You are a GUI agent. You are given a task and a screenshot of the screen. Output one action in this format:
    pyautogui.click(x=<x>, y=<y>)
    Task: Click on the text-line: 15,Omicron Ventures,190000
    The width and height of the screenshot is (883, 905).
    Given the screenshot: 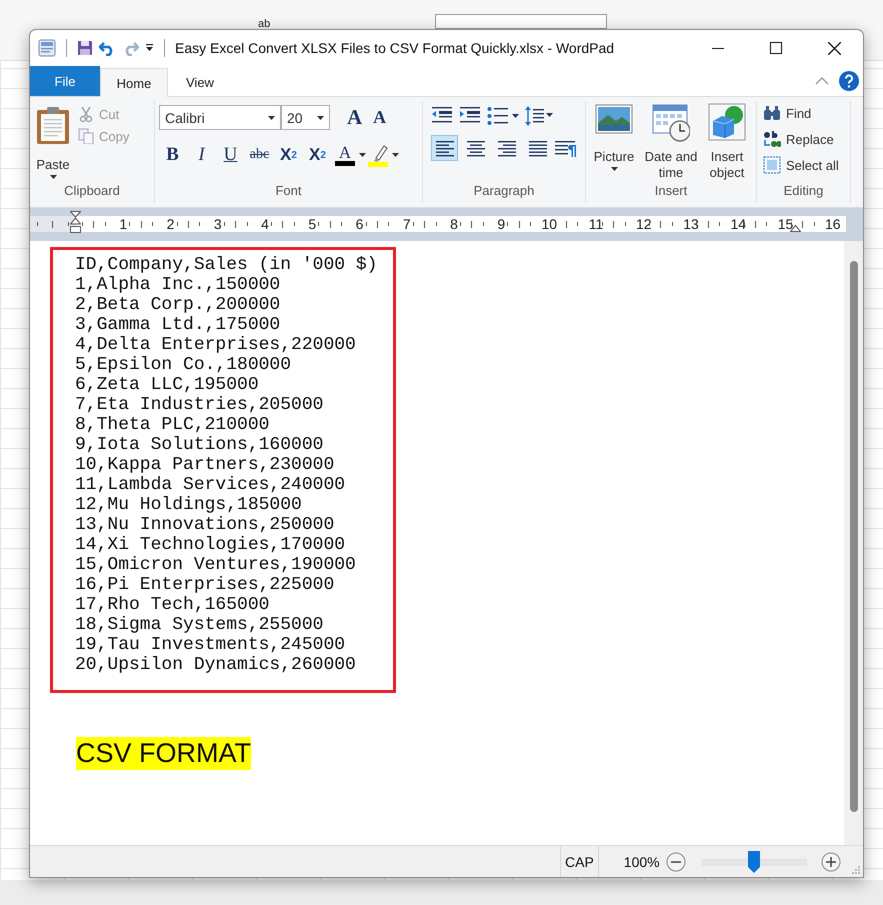 What is the action you would take?
    pyautogui.click(x=216, y=565)
    